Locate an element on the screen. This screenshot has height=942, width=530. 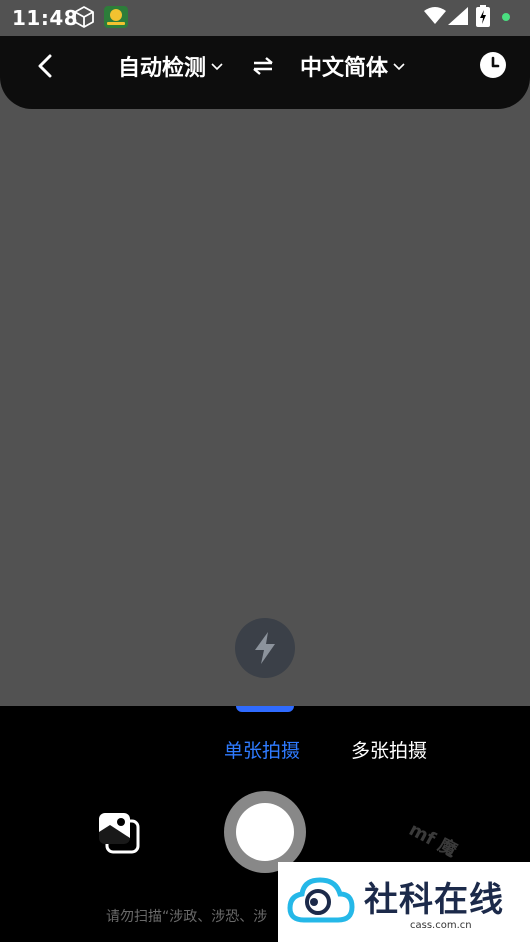
cloud-logo-icon is located at coordinates (321, 900).